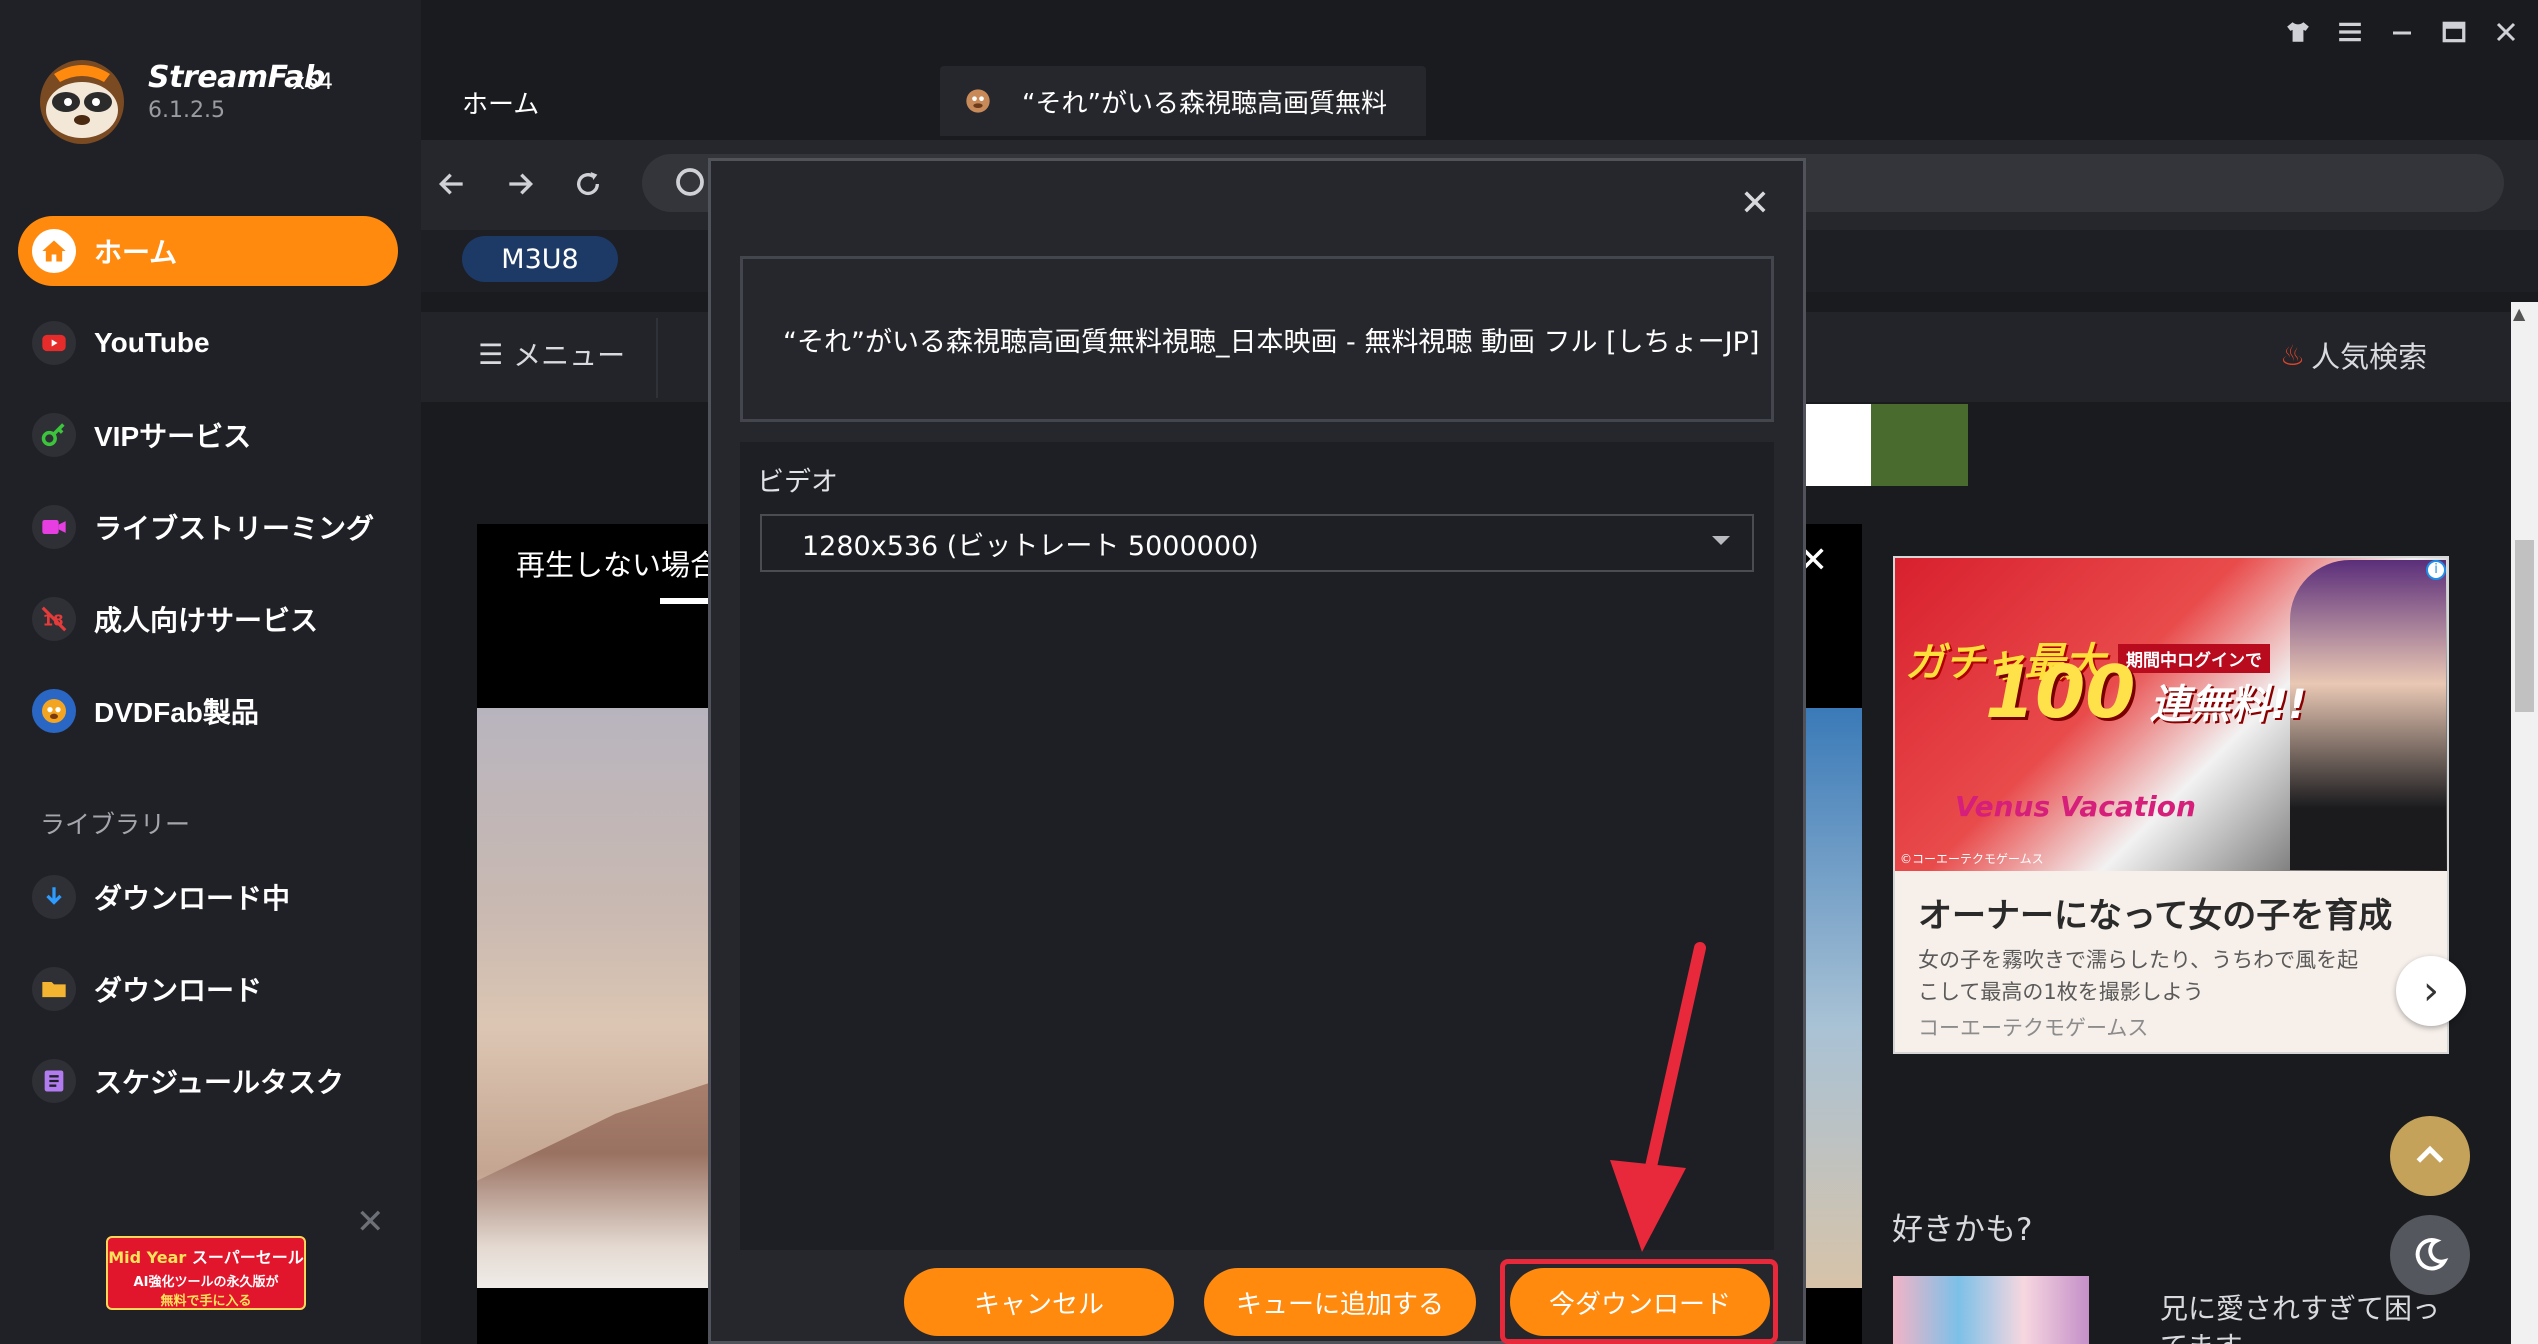  What do you see at coordinates (186, 110) in the screenshot?
I see `app-version: 6.1.2.5` at bounding box center [186, 110].